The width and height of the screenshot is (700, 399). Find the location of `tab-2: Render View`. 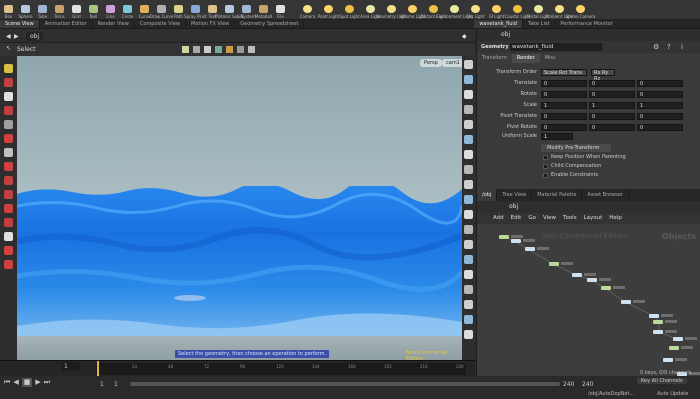

tab-2: Render View is located at coordinates (114, 24).